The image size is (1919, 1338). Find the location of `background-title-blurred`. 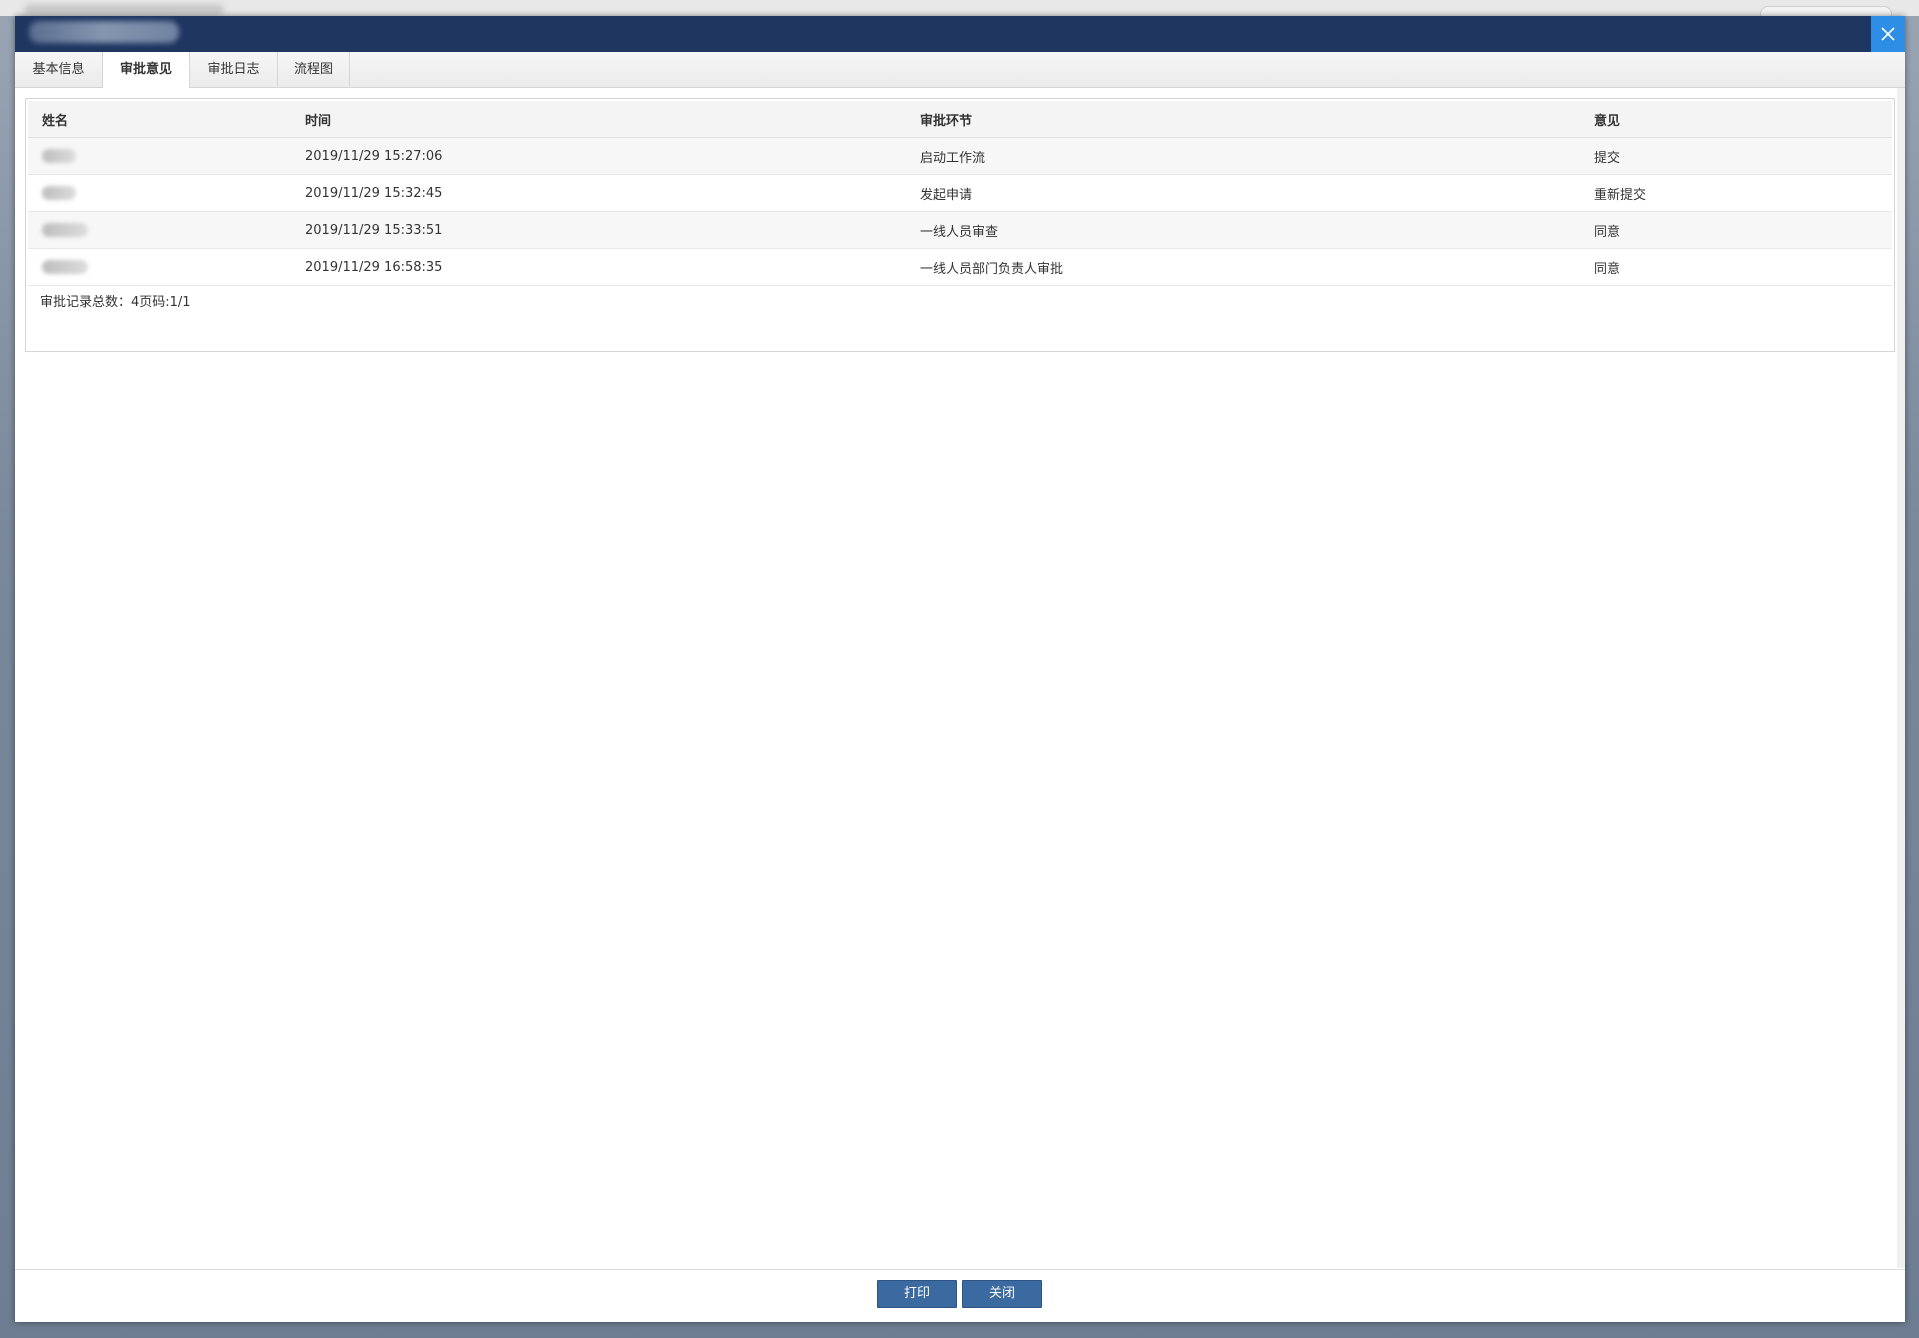

background-title-blurred is located at coordinates (124, 10).